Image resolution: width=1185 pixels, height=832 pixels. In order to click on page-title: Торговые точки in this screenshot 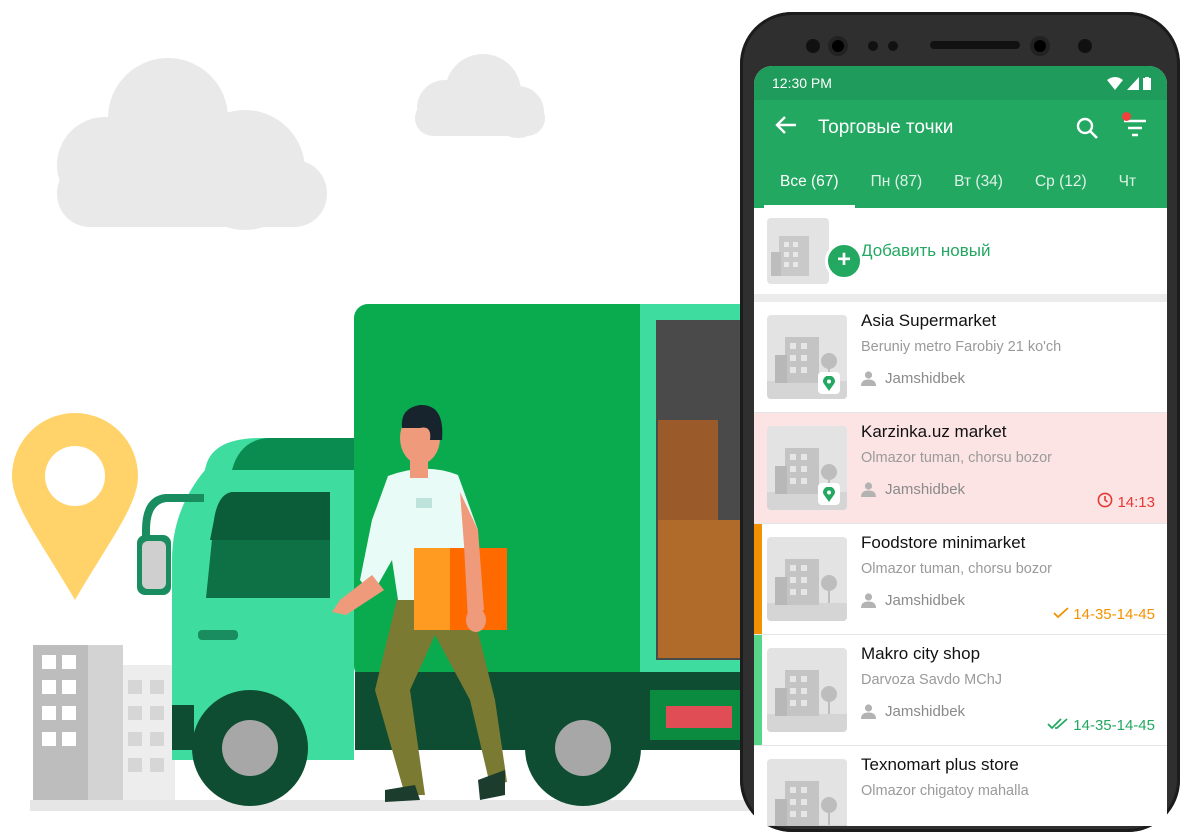, I will do `click(886, 127)`.